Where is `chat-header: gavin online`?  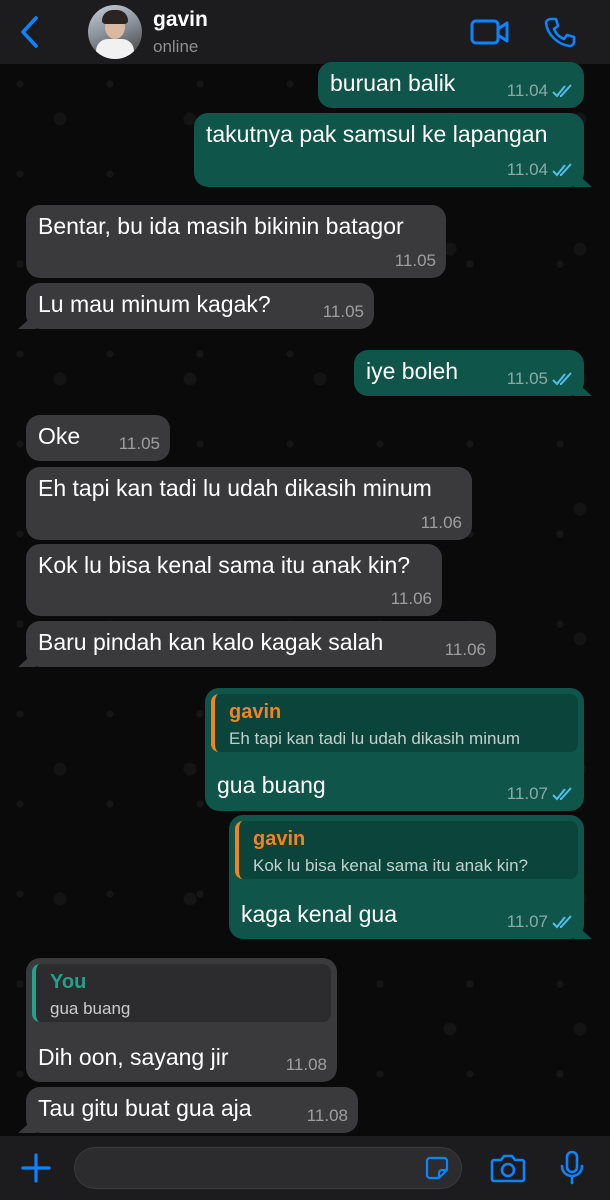 chat-header: gavin online is located at coordinates (305, 32).